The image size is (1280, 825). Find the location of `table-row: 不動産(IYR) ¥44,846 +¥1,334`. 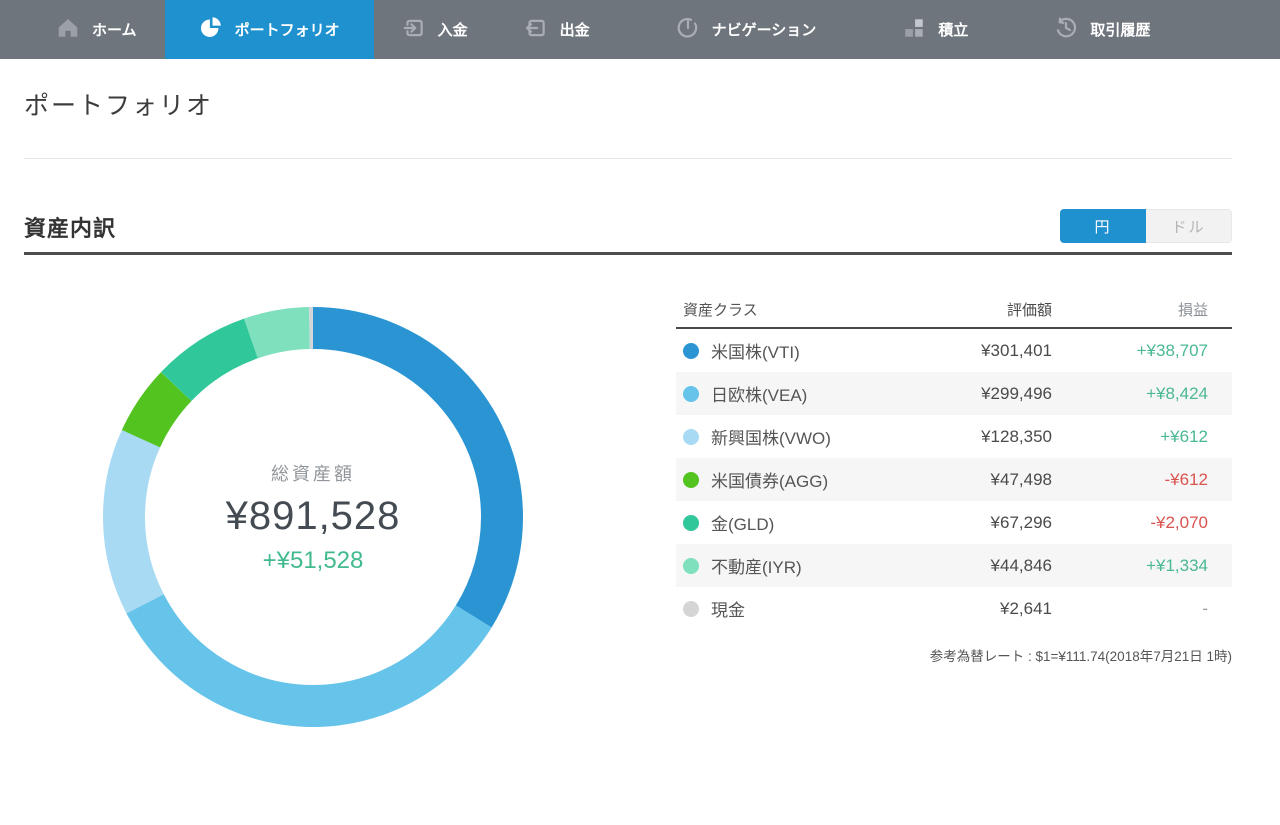

table-row: 不動産(IYR) ¥44,846 +¥1,334 is located at coordinates (954, 565).